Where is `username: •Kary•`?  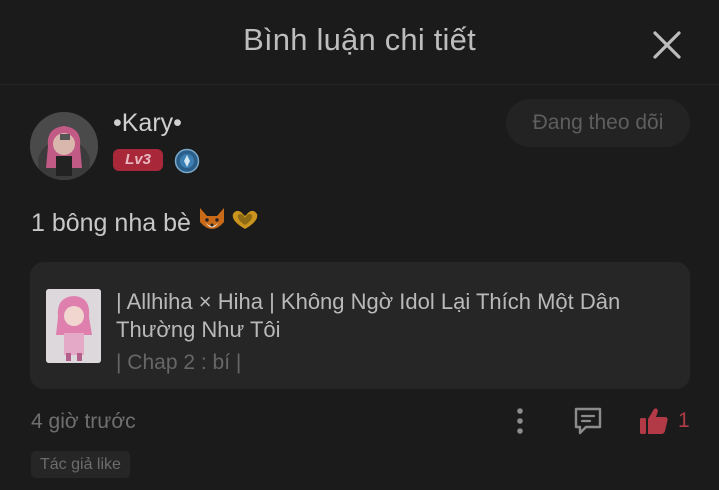 username: •Kary• is located at coordinates (147, 123).